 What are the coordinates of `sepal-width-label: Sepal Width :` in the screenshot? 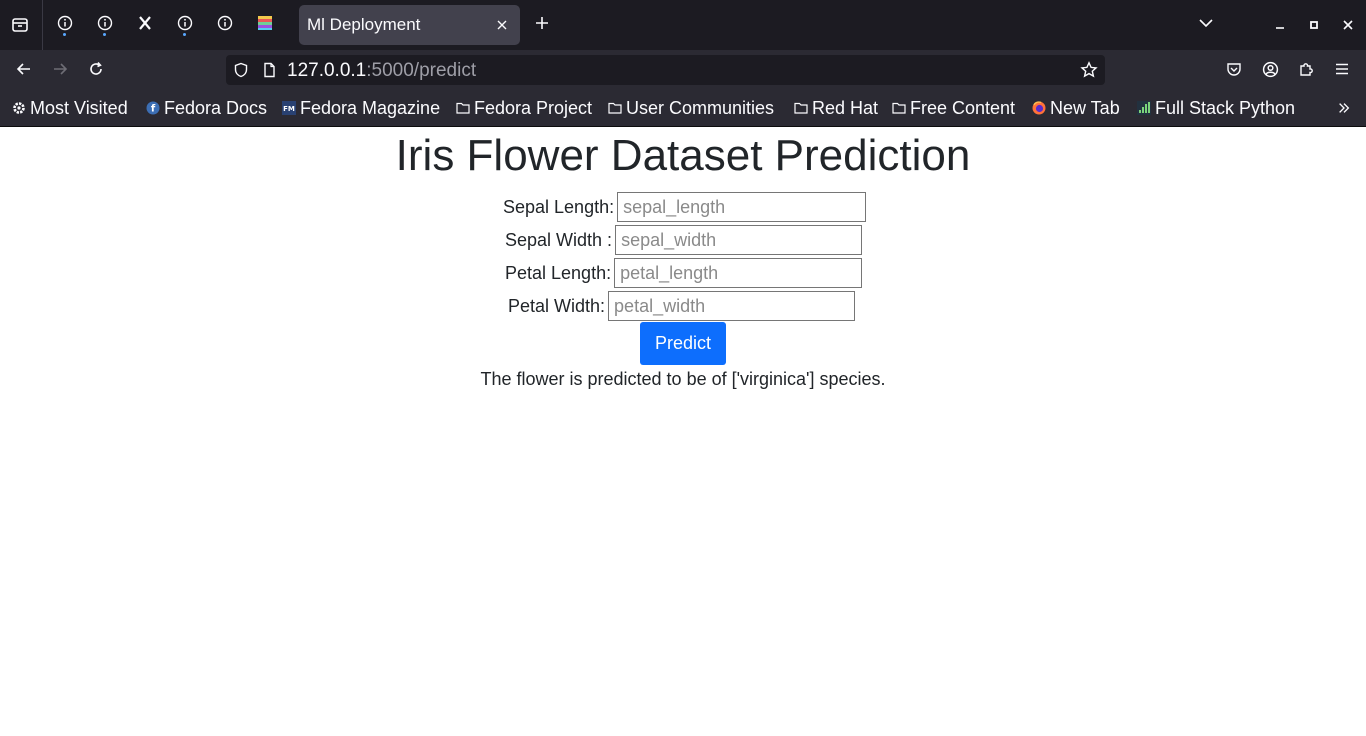 It's located at (559, 239).